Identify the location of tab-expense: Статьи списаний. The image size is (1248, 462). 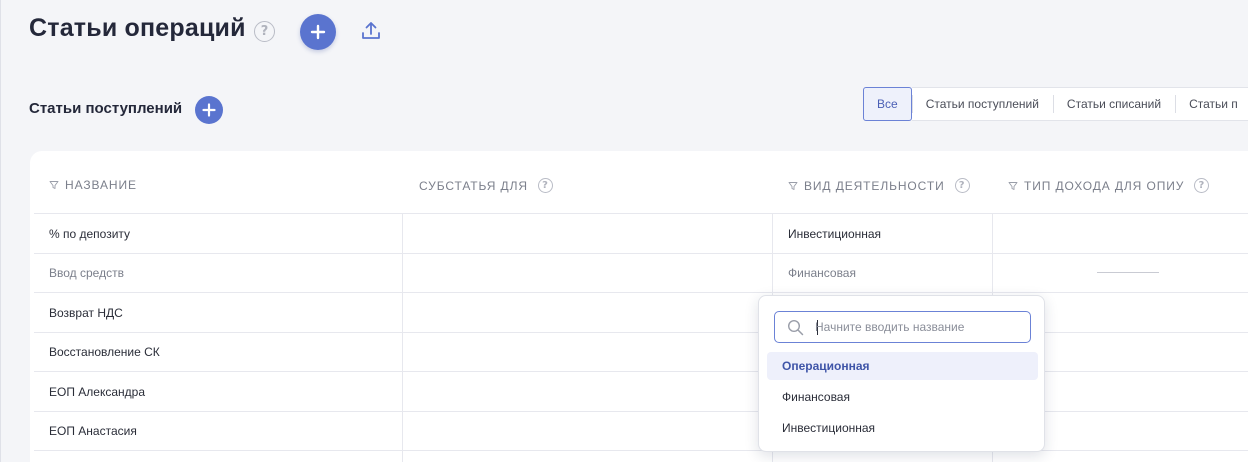
(1114, 104).